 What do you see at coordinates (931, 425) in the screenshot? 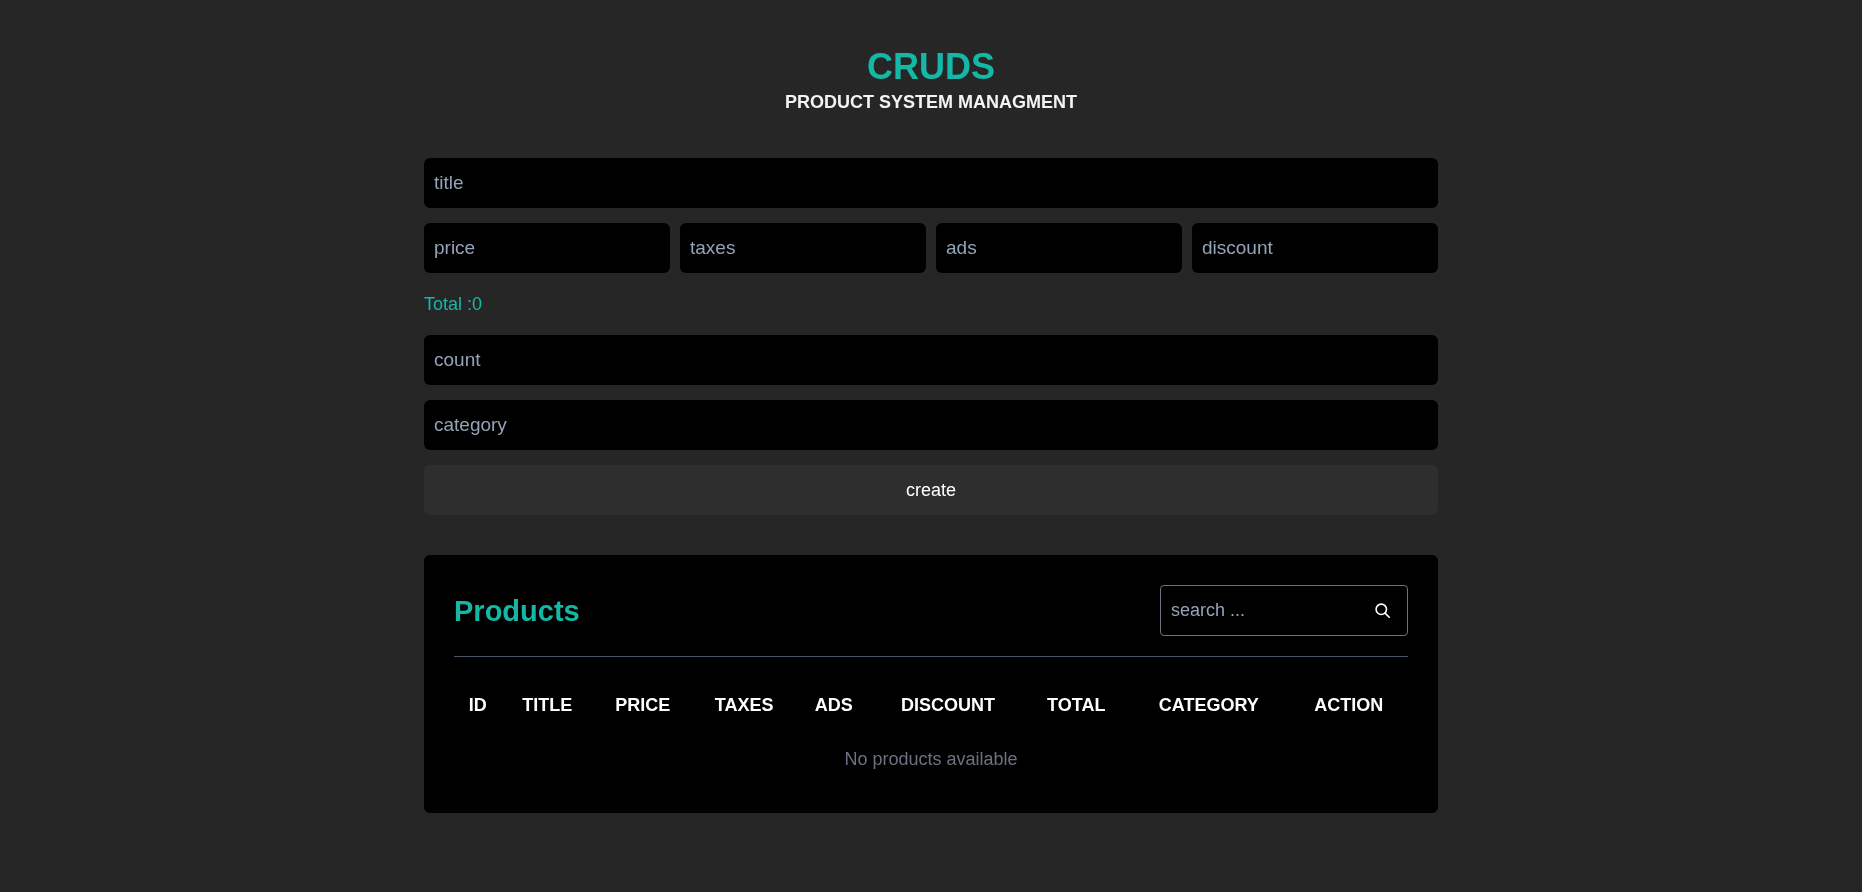
I see `category-input: category` at bounding box center [931, 425].